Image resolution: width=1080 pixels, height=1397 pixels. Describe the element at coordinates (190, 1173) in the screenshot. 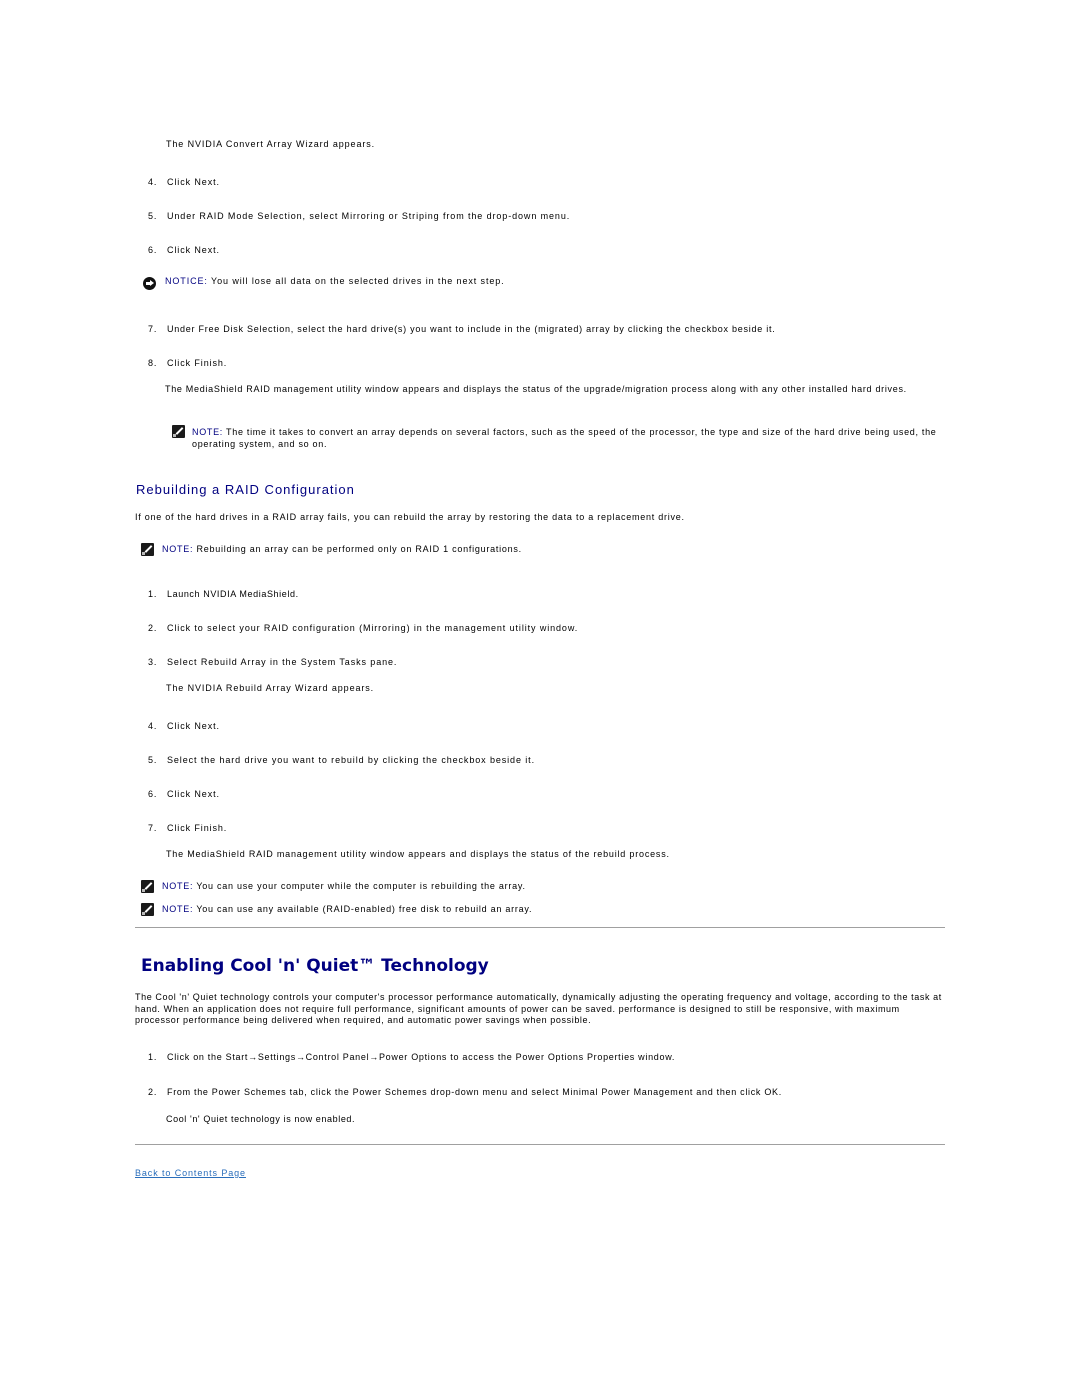

I see `back-to-contents-link: Back to Contents Page` at that location.